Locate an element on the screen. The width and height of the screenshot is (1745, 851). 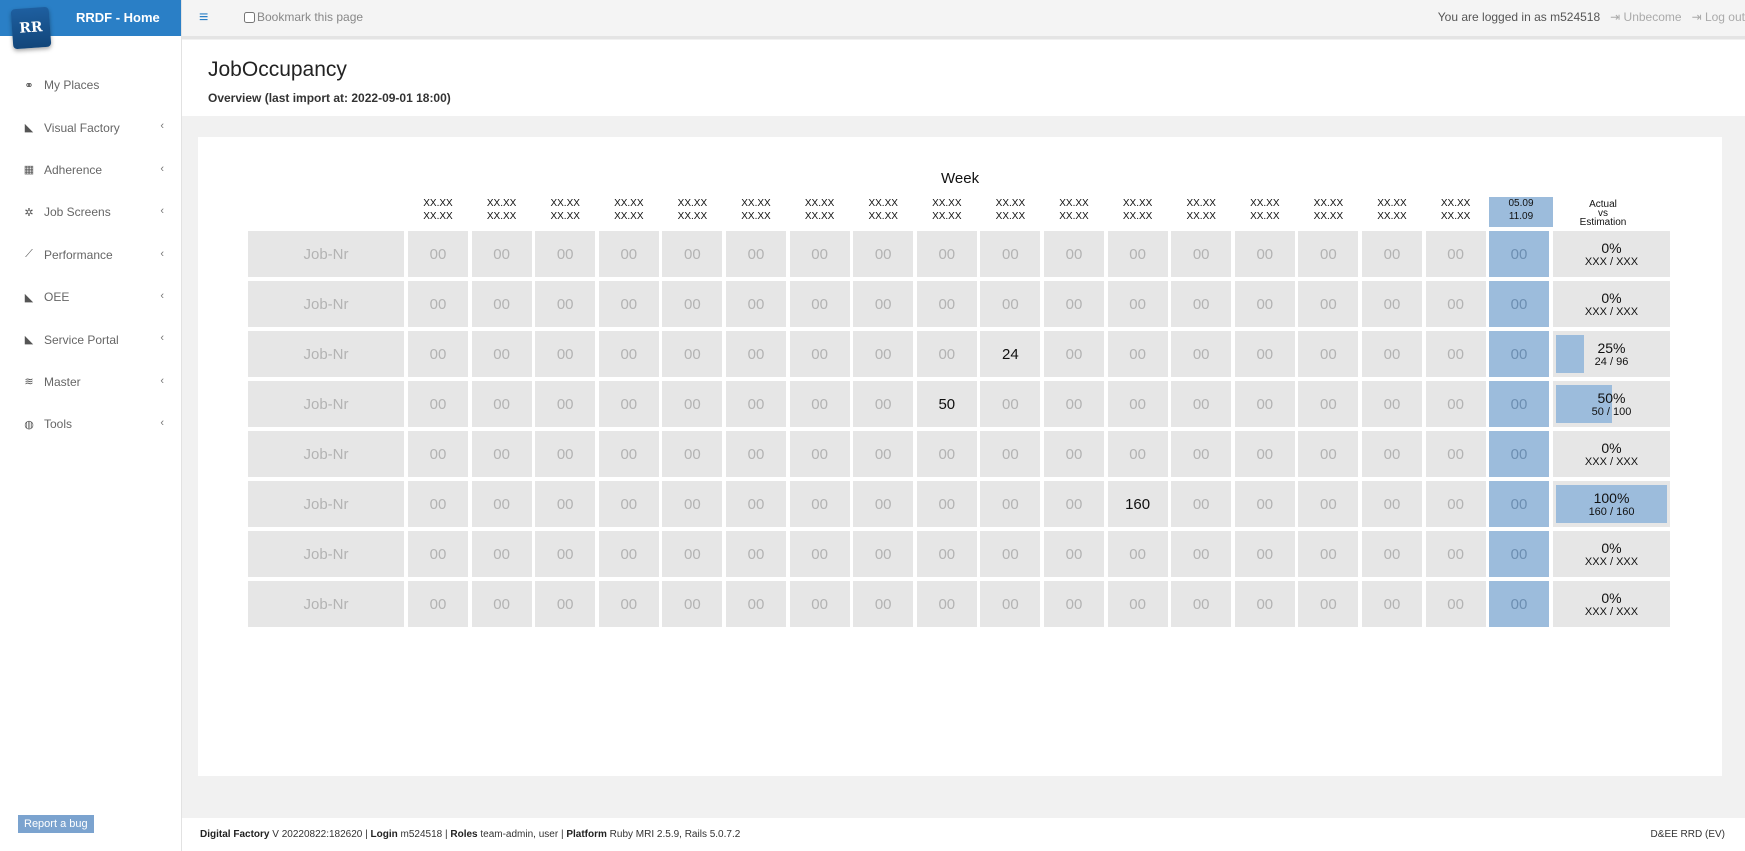
sidebar-item-visual-factory: ◣ Visual Factory ‹ is located at coordinates (90, 127).